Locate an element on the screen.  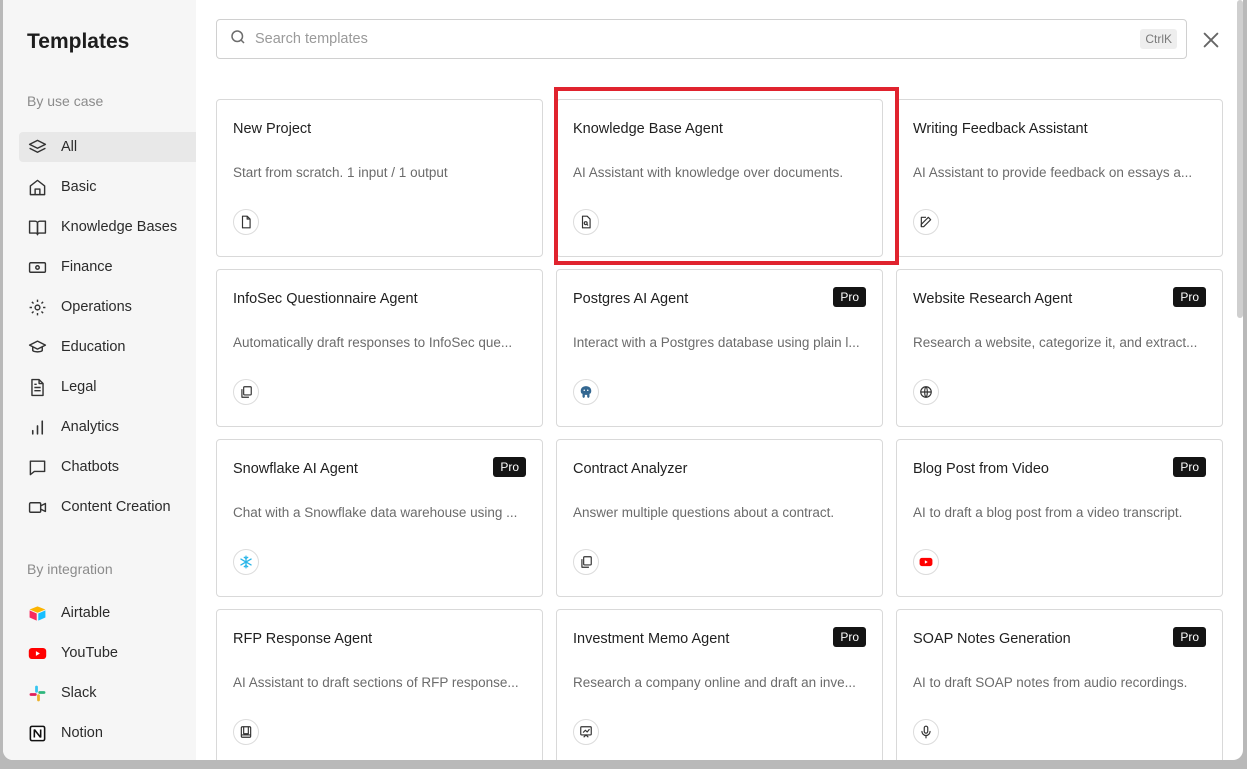
video-camera-icon is located at coordinates (37, 507).